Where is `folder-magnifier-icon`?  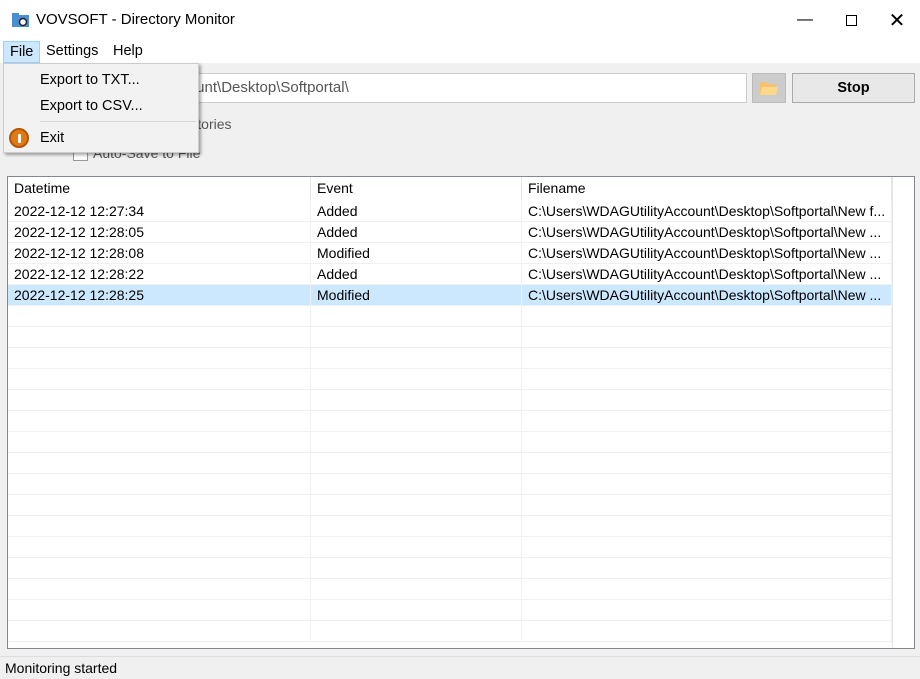 folder-magnifier-icon is located at coordinates (20, 20).